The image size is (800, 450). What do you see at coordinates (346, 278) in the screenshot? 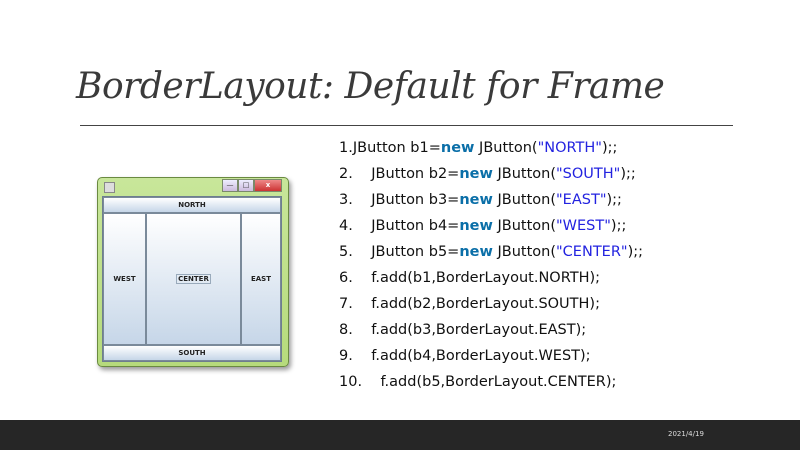
I see `code-num: 6.` at bounding box center [346, 278].